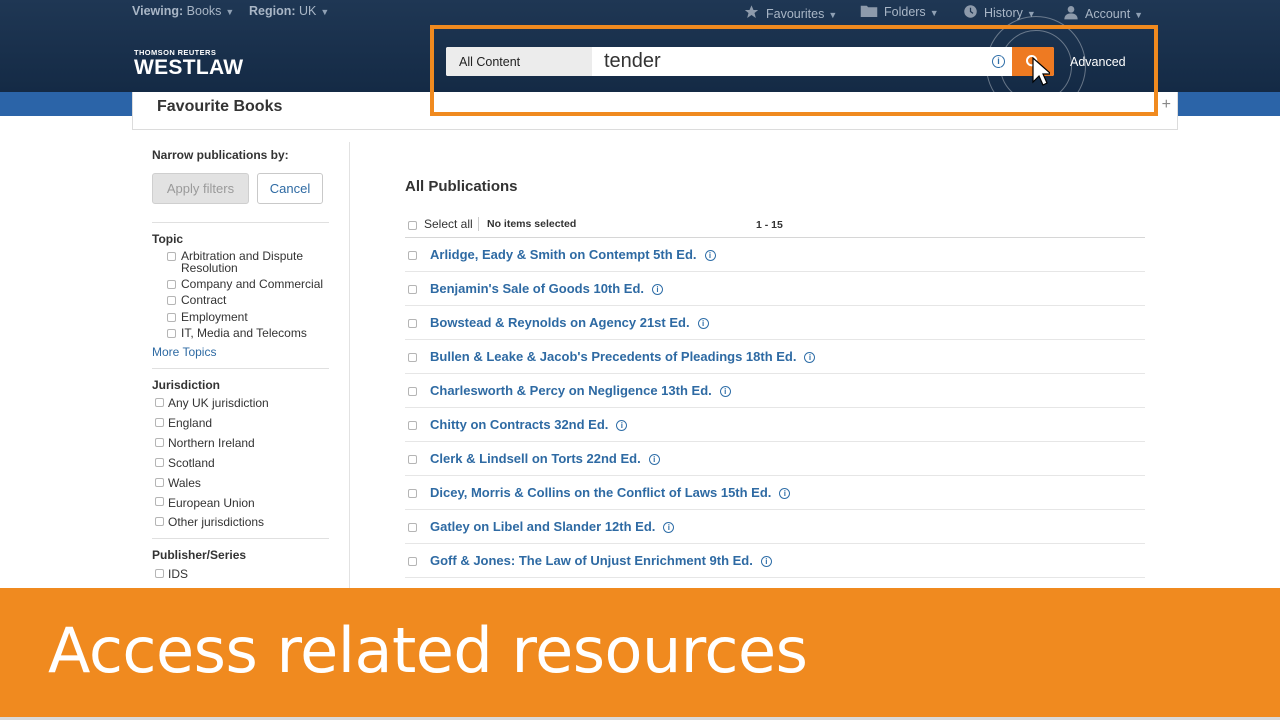 The image size is (1280, 720). I want to click on topic-item: Company and Commercial, so click(252, 284).